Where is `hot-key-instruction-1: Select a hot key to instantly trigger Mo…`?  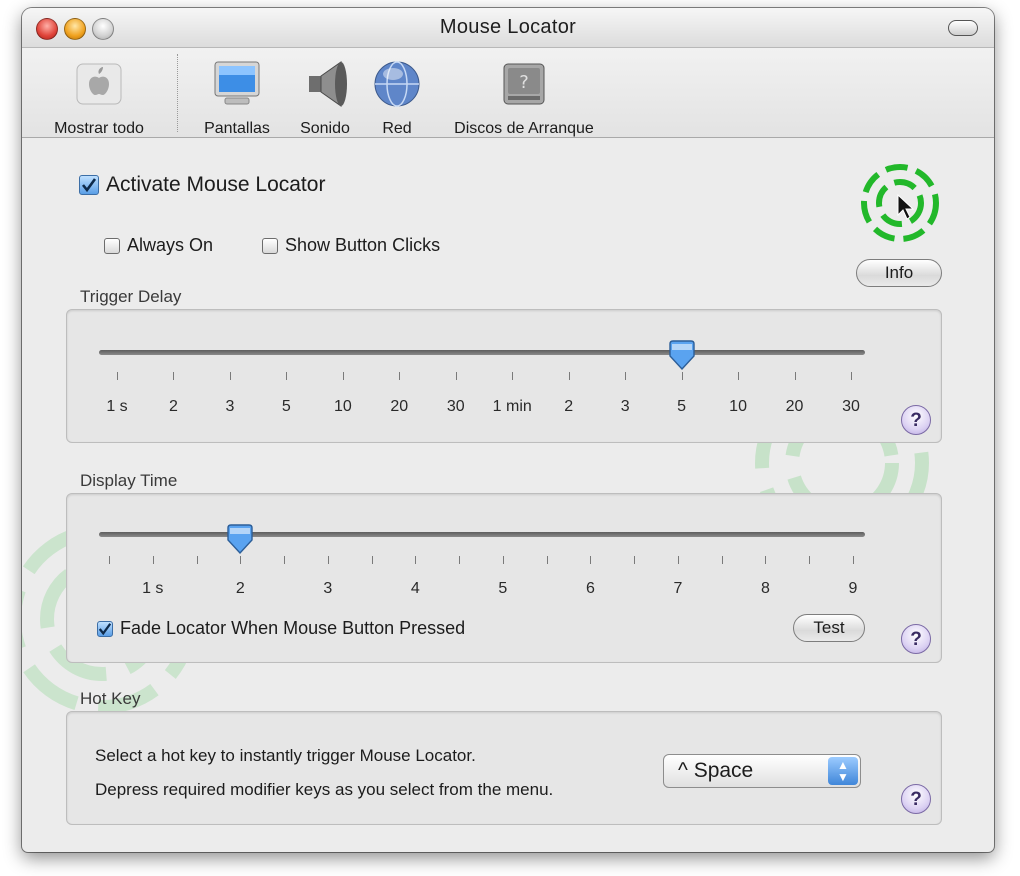
hot-key-instruction-1: Select a hot key to instantly trigger Mo… is located at coordinates (285, 755).